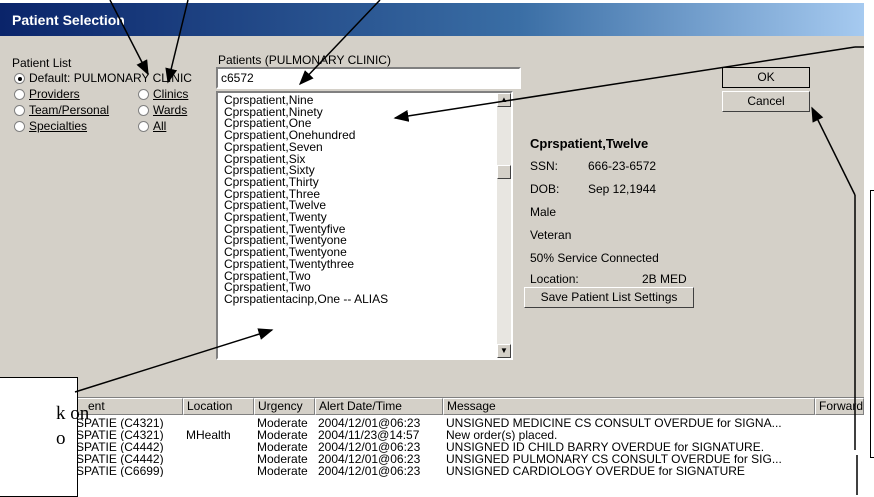  What do you see at coordinates (543, 212) in the screenshot?
I see `sex-value: Male` at bounding box center [543, 212].